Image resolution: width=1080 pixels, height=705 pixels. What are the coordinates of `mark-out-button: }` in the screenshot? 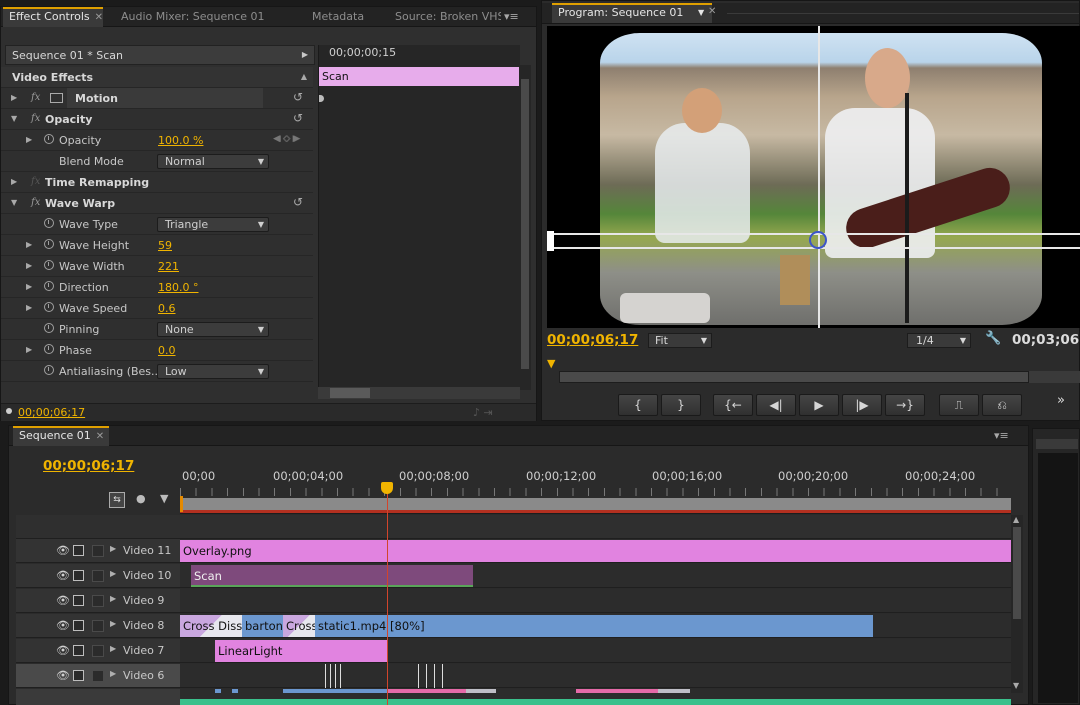 It's located at (681, 405).